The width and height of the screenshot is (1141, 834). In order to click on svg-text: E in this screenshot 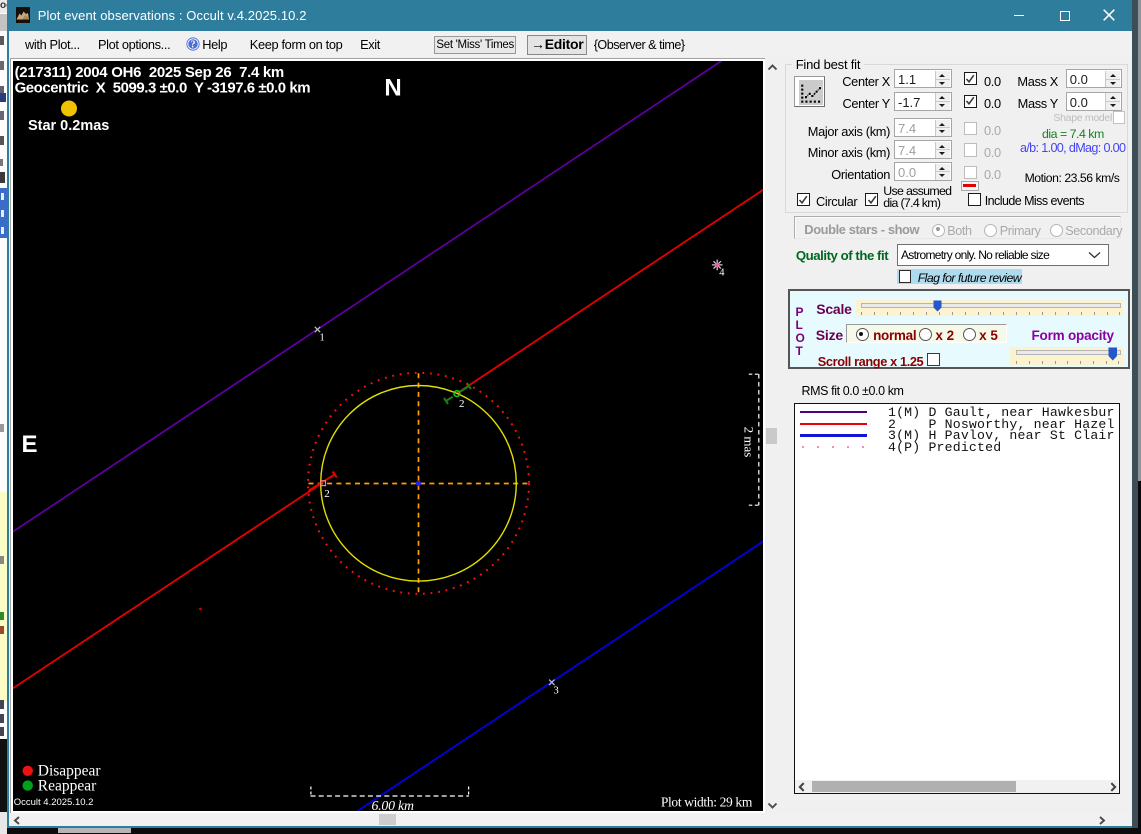, I will do `click(29, 444)`.